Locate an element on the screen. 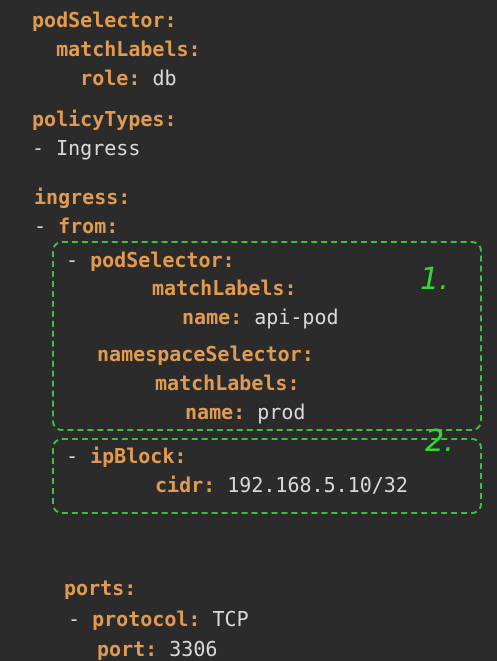 The height and width of the screenshot is (661, 497). line-role: role: db is located at coordinates (128, 78).